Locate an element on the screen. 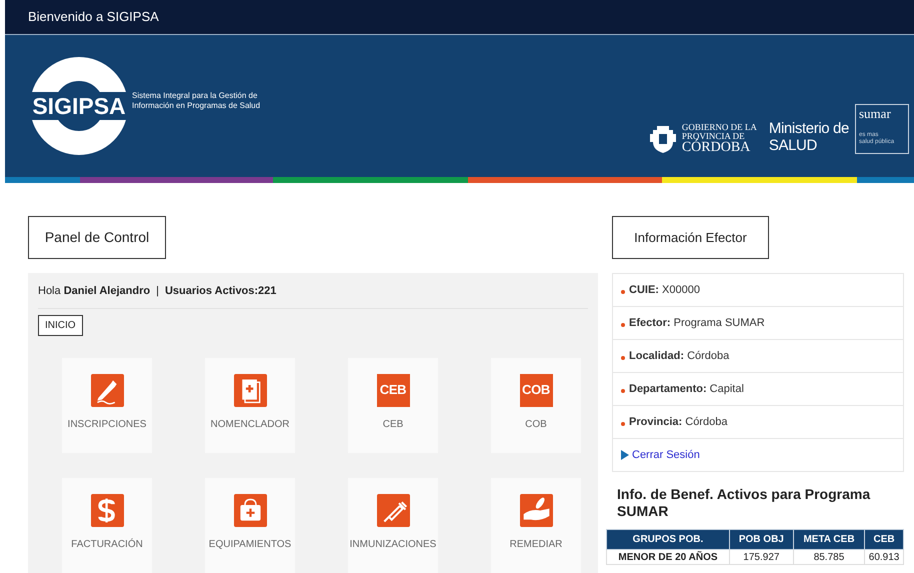 This screenshot has height=573, width=914. table-header-cell: GRUPOS POB. is located at coordinates (668, 540).